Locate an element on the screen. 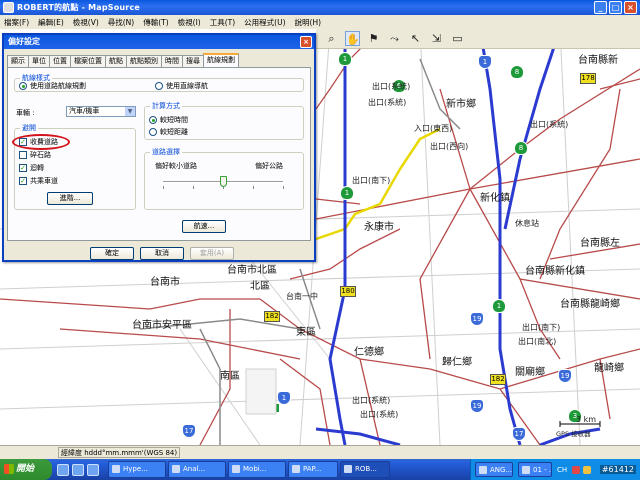  dialog-title: 偏好設定 is located at coordinates (24, 41).